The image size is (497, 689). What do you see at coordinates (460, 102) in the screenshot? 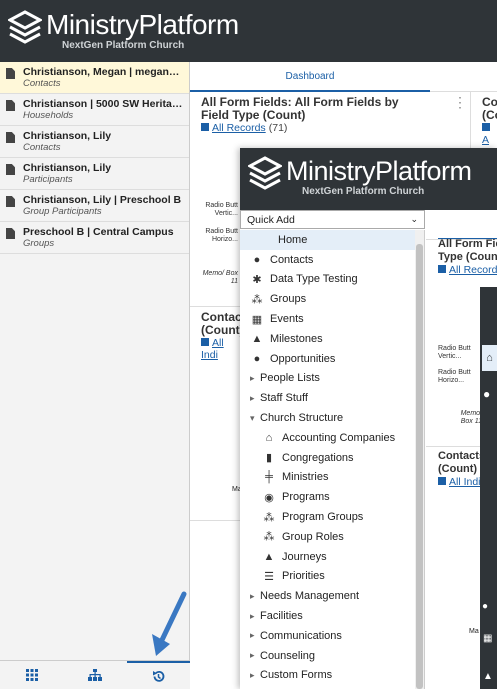
I see `card-menu-button: ⋮` at bounding box center [460, 102].